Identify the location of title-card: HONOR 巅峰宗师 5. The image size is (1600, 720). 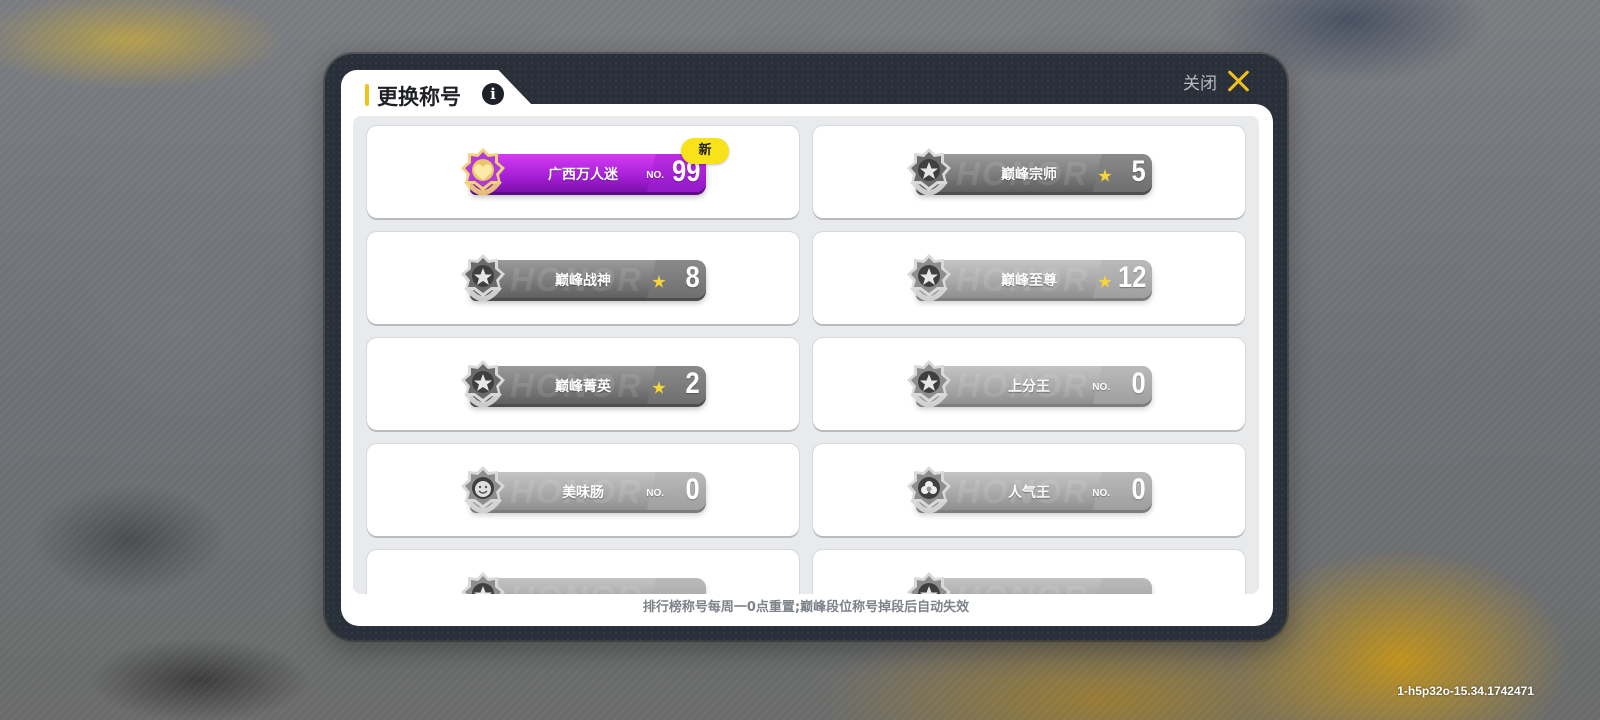
(1029, 172).